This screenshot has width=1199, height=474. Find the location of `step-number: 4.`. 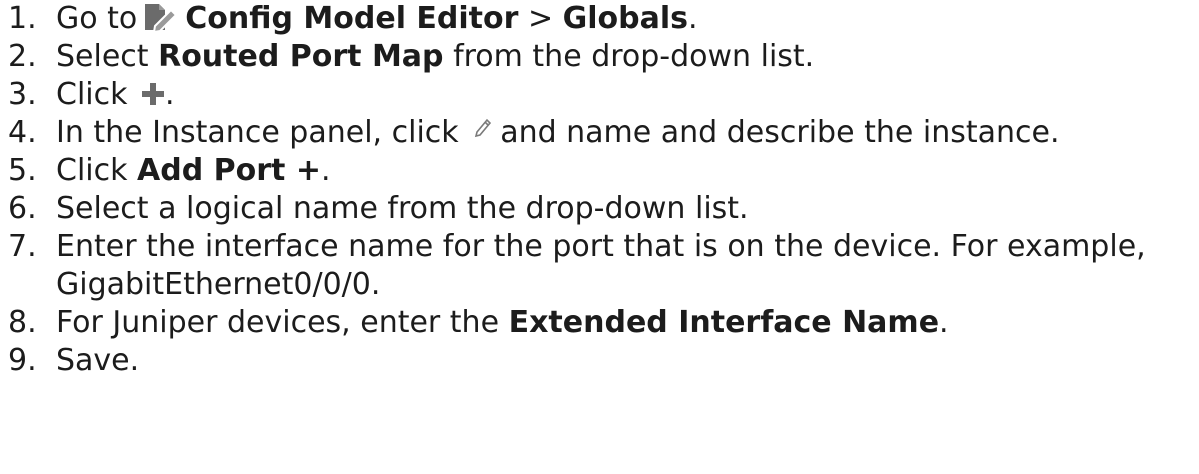

step-number: 4. is located at coordinates (22, 132).